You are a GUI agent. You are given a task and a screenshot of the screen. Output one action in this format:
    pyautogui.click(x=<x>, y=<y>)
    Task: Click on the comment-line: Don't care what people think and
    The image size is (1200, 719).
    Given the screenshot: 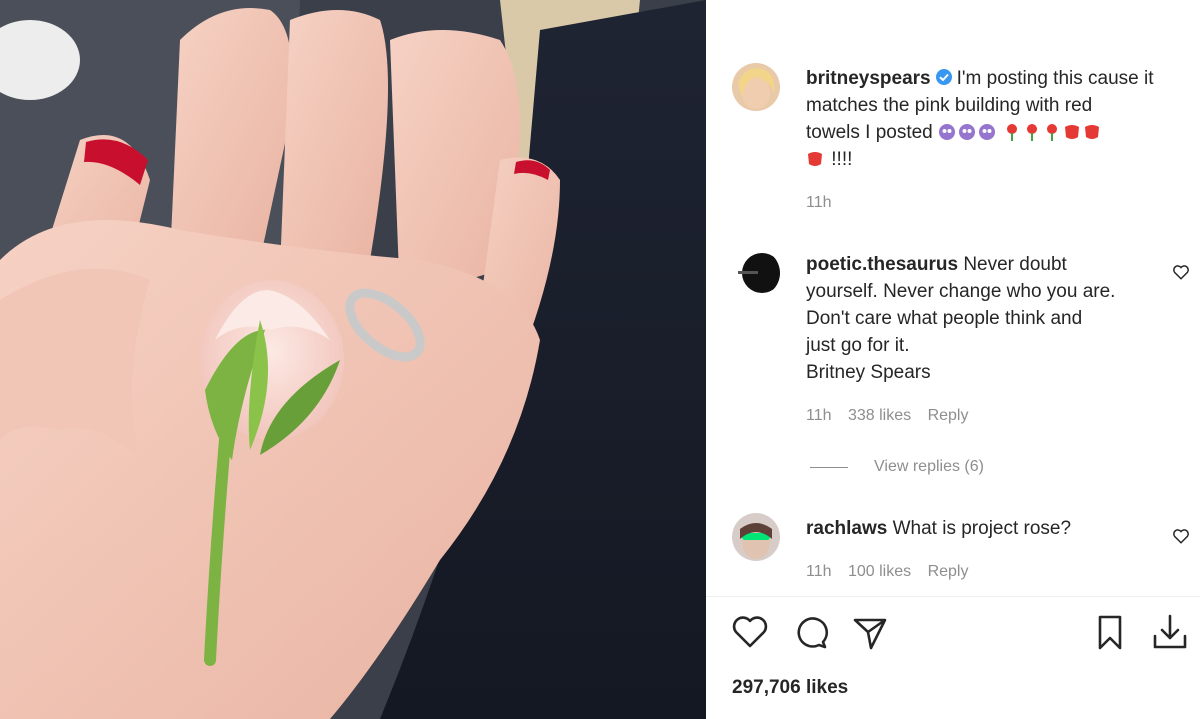 What is the action you would take?
    pyautogui.click(x=944, y=318)
    